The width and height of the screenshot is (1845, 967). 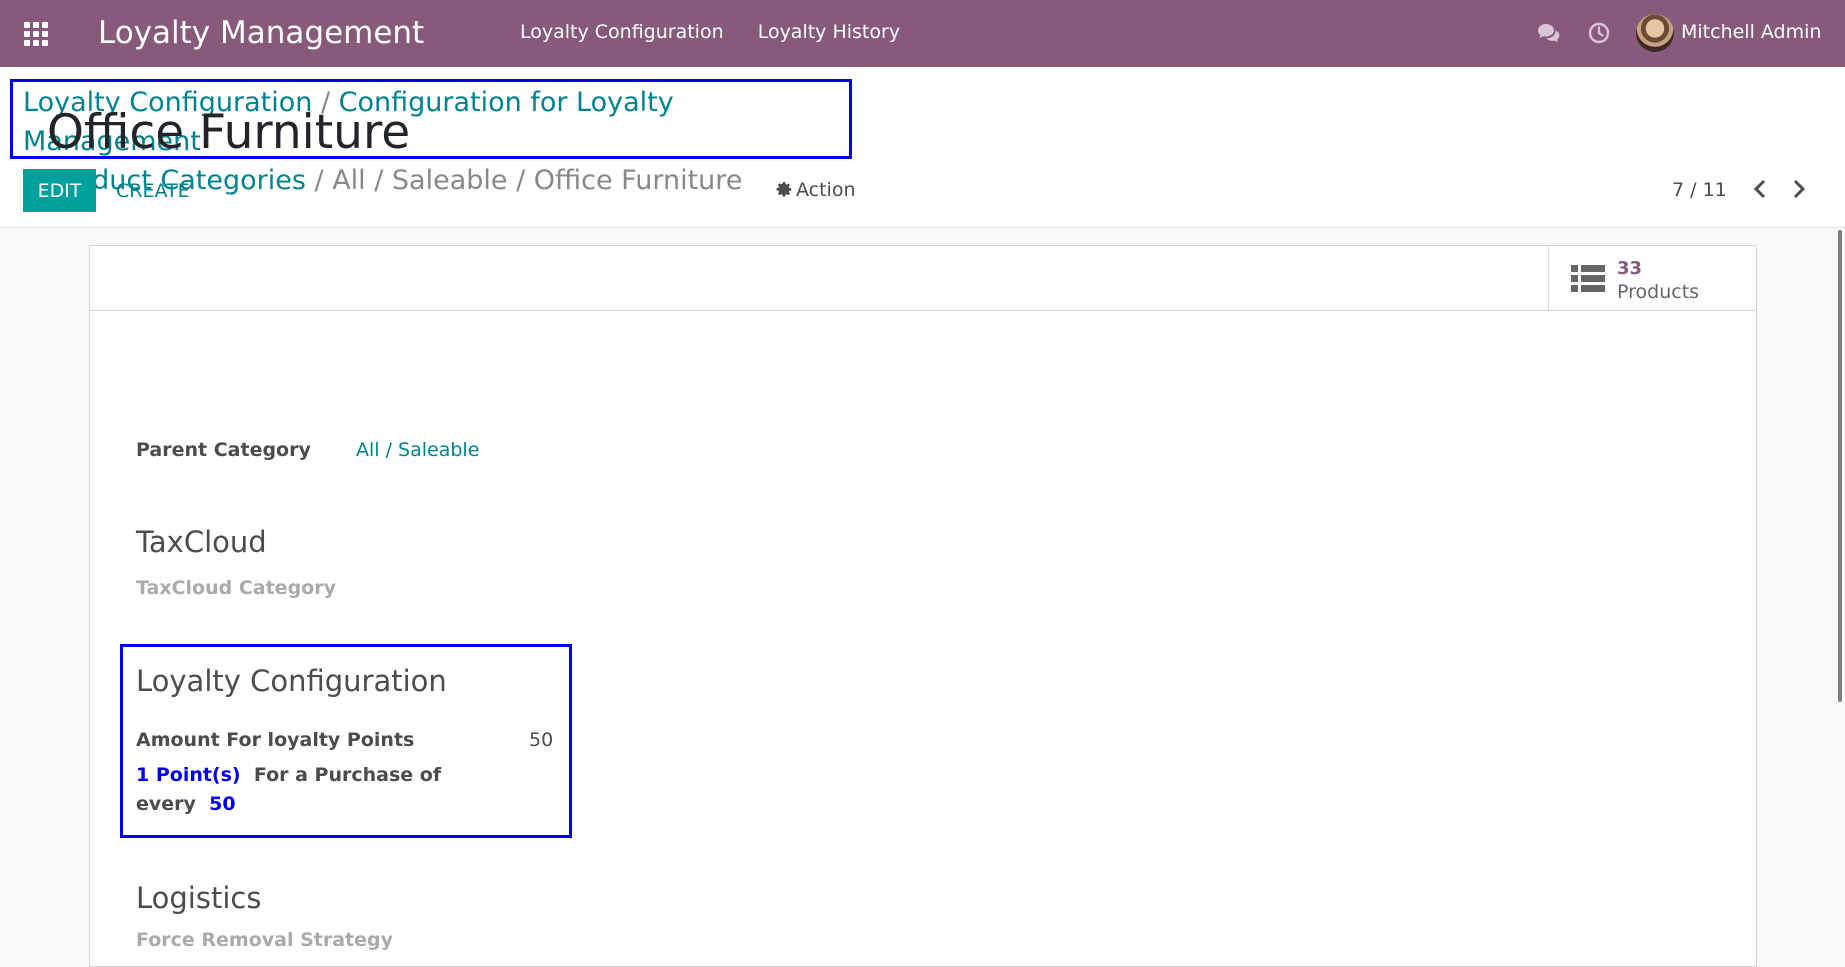 What do you see at coordinates (826, 190) in the screenshot?
I see `action-label: Action` at bounding box center [826, 190].